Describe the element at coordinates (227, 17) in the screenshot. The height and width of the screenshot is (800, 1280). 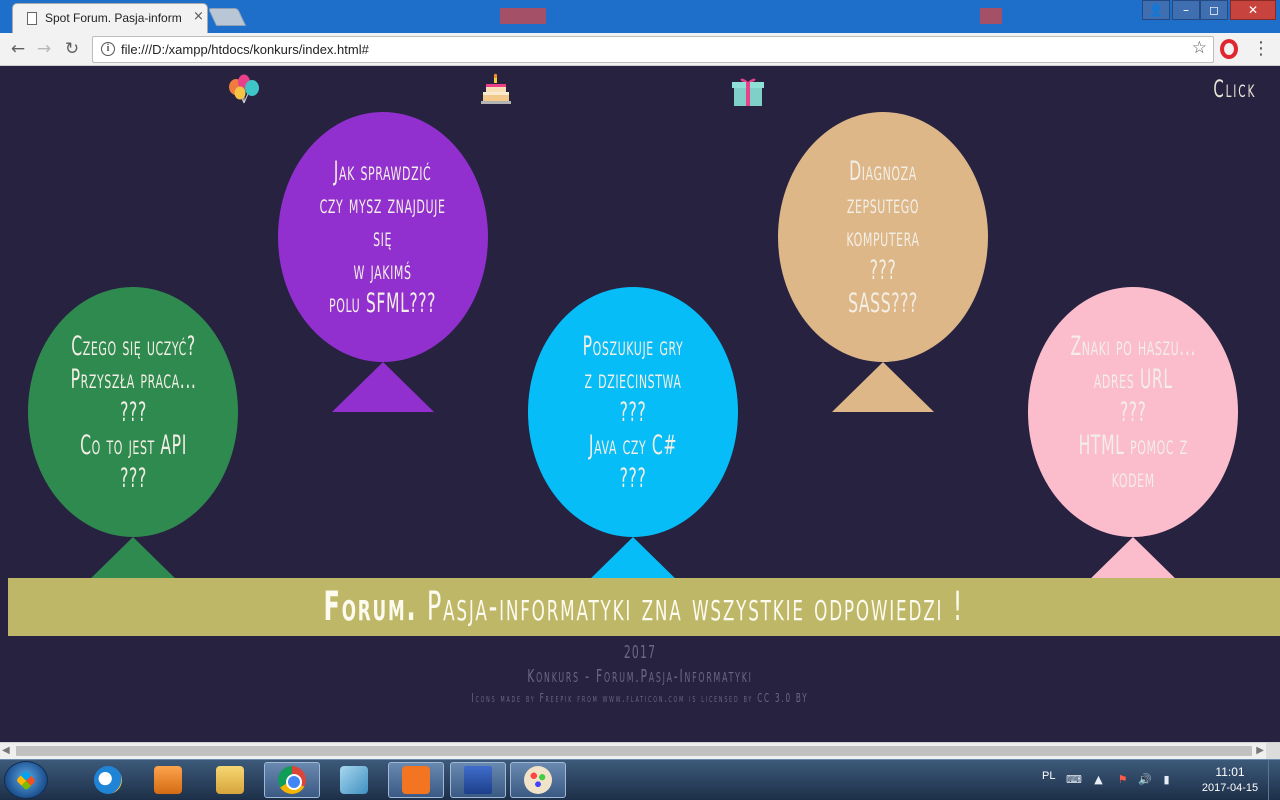
I see `new-tab-button` at that location.